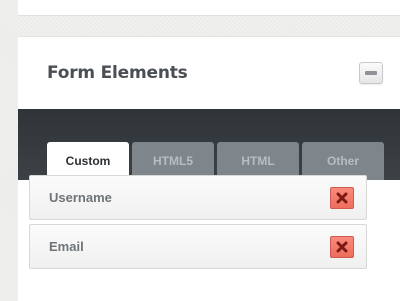  I want to click on minus-icon, so click(371, 73).